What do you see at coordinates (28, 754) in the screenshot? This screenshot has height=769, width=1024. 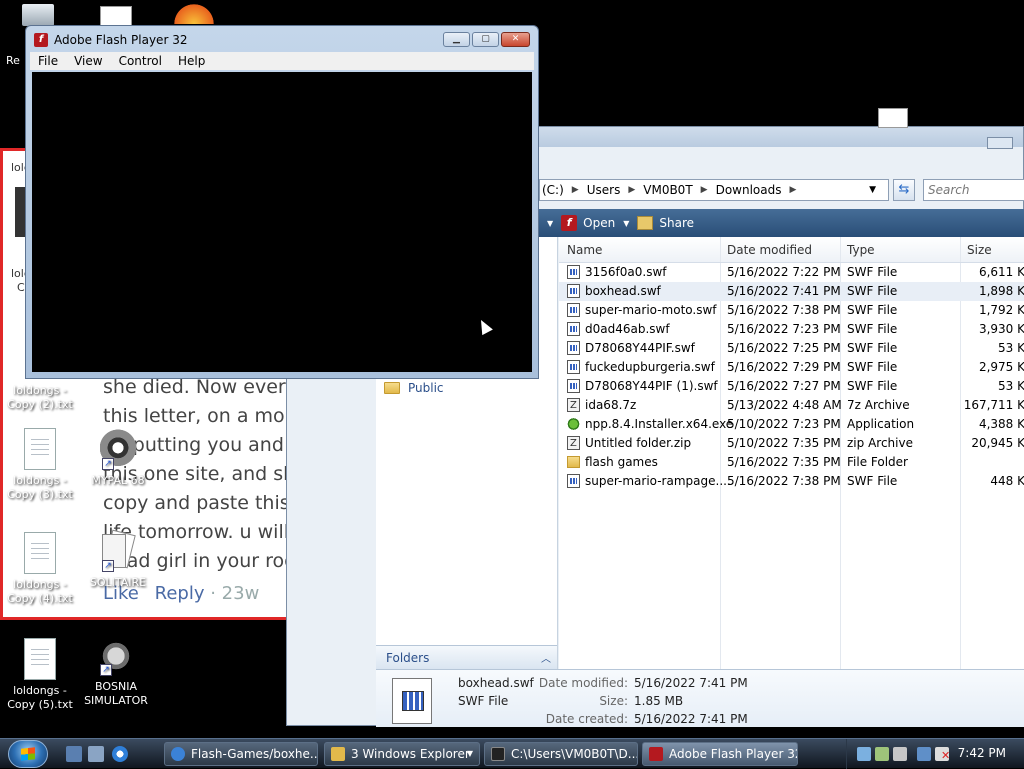 I see `start-button` at bounding box center [28, 754].